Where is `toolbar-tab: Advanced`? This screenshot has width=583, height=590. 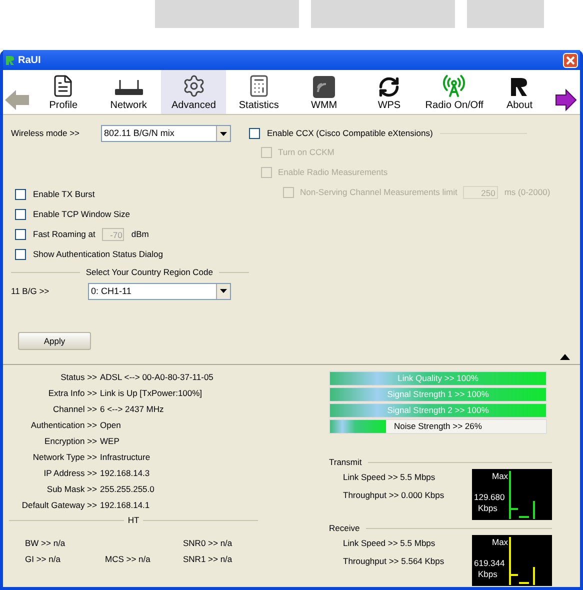 toolbar-tab: Advanced is located at coordinates (193, 92).